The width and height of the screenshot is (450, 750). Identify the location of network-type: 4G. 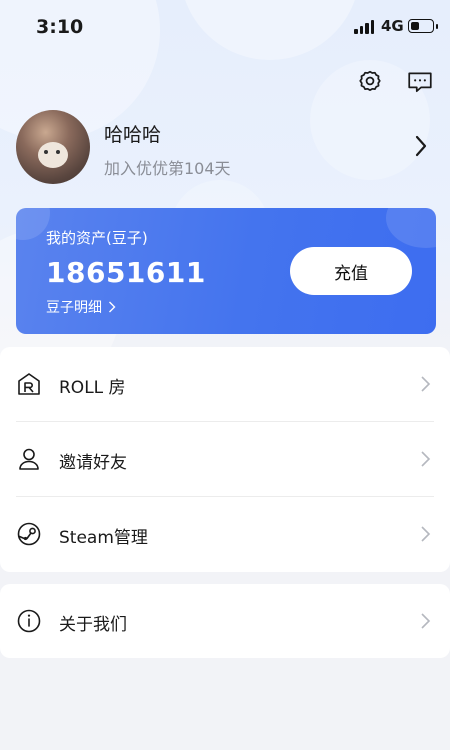
(392, 26).